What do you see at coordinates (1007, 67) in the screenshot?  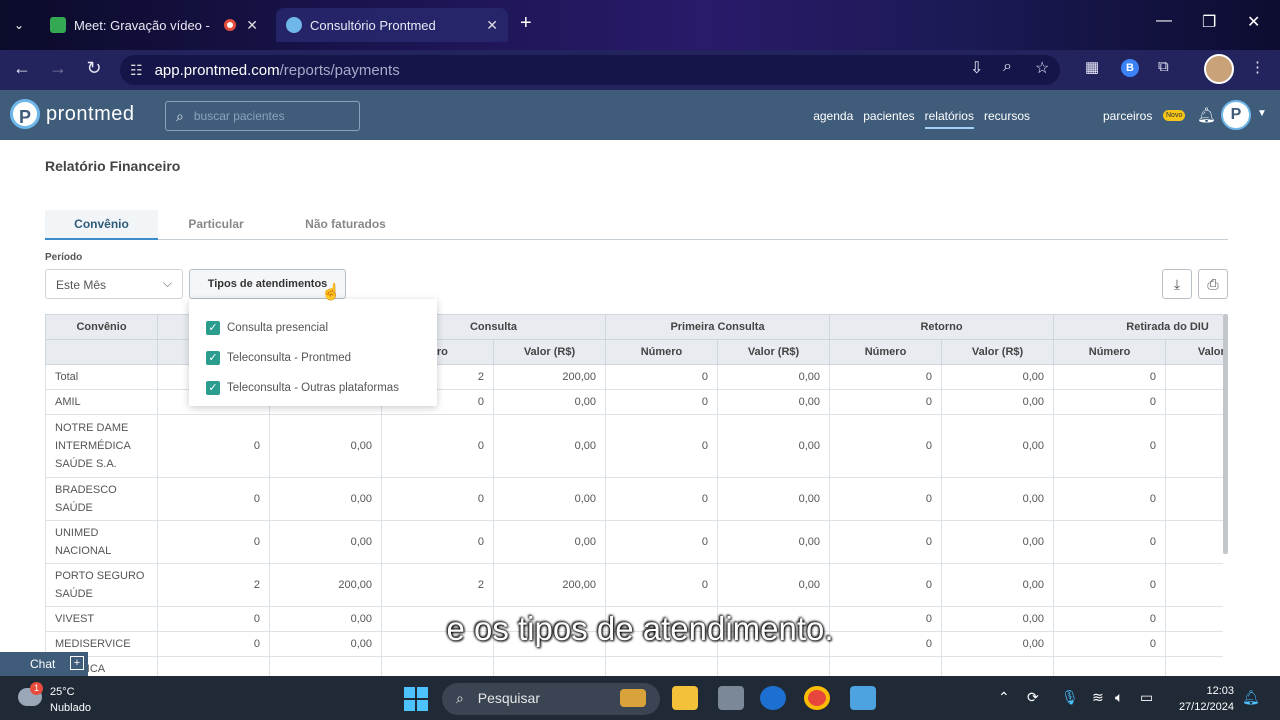 I see `zoom-icon: ⌕` at bounding box center [1007, 67].